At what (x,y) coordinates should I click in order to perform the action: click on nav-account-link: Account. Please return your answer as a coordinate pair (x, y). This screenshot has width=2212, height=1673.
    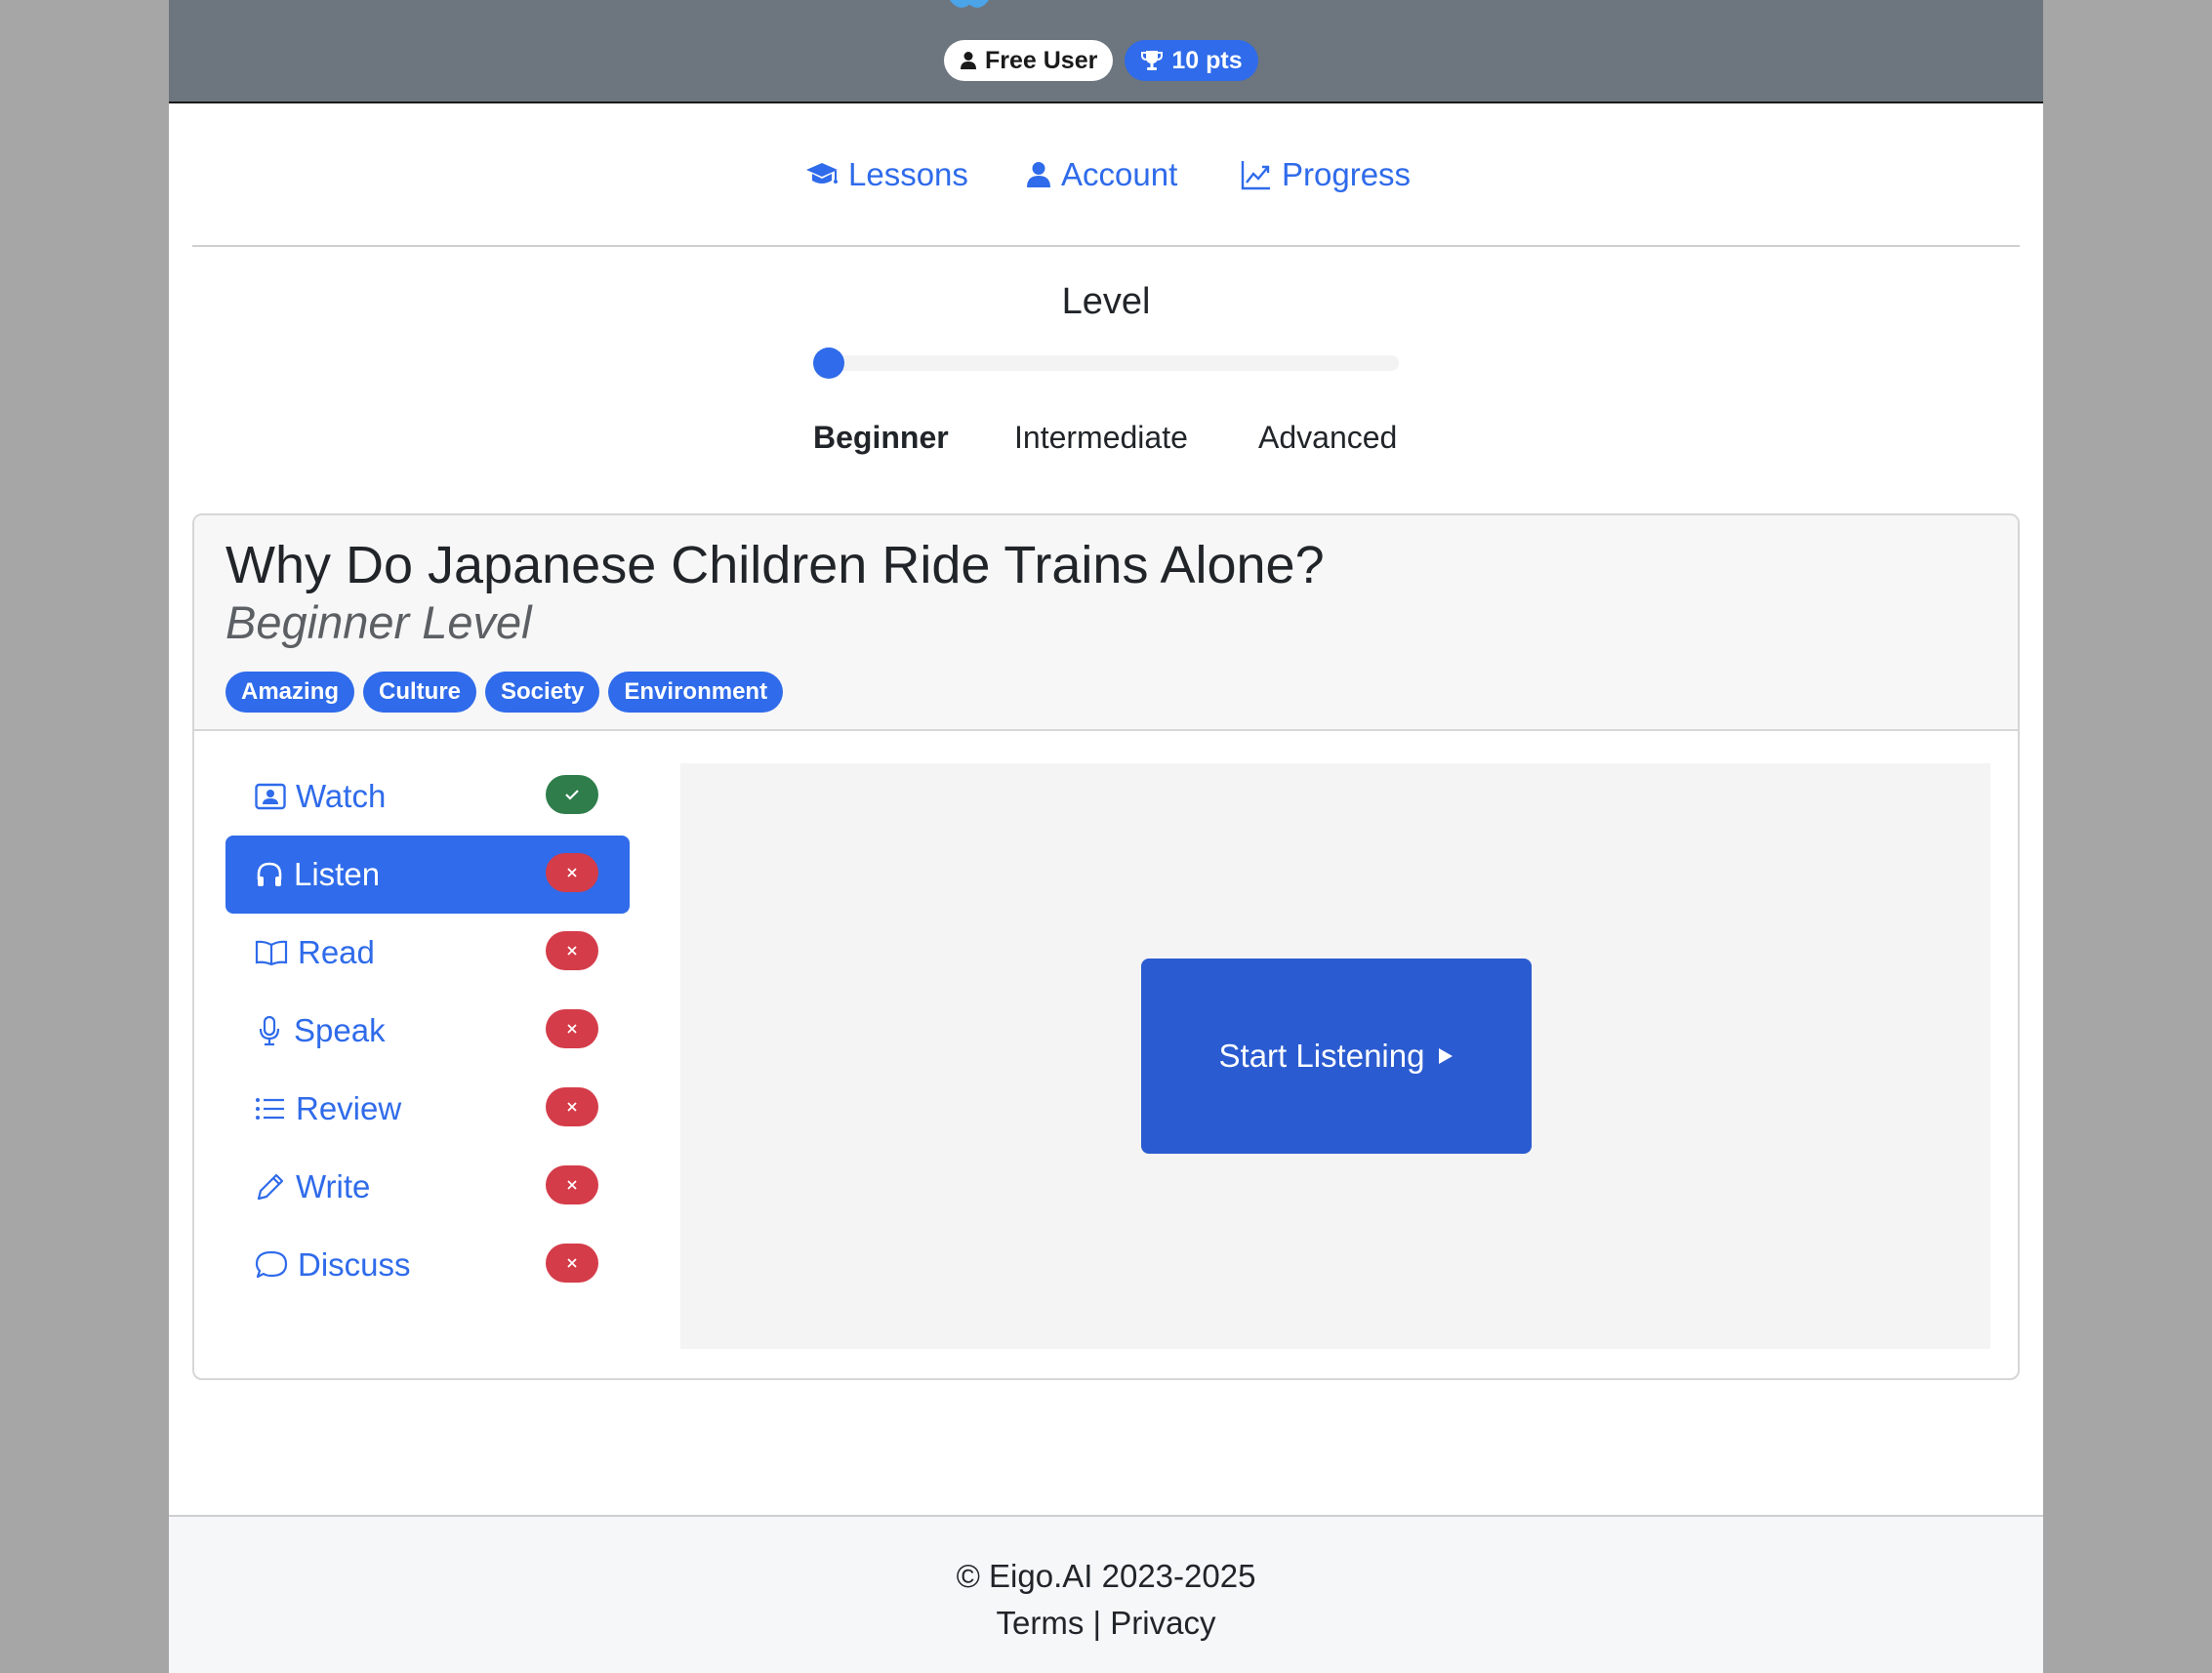
    Looking at the image, I should click on (1101, 174).